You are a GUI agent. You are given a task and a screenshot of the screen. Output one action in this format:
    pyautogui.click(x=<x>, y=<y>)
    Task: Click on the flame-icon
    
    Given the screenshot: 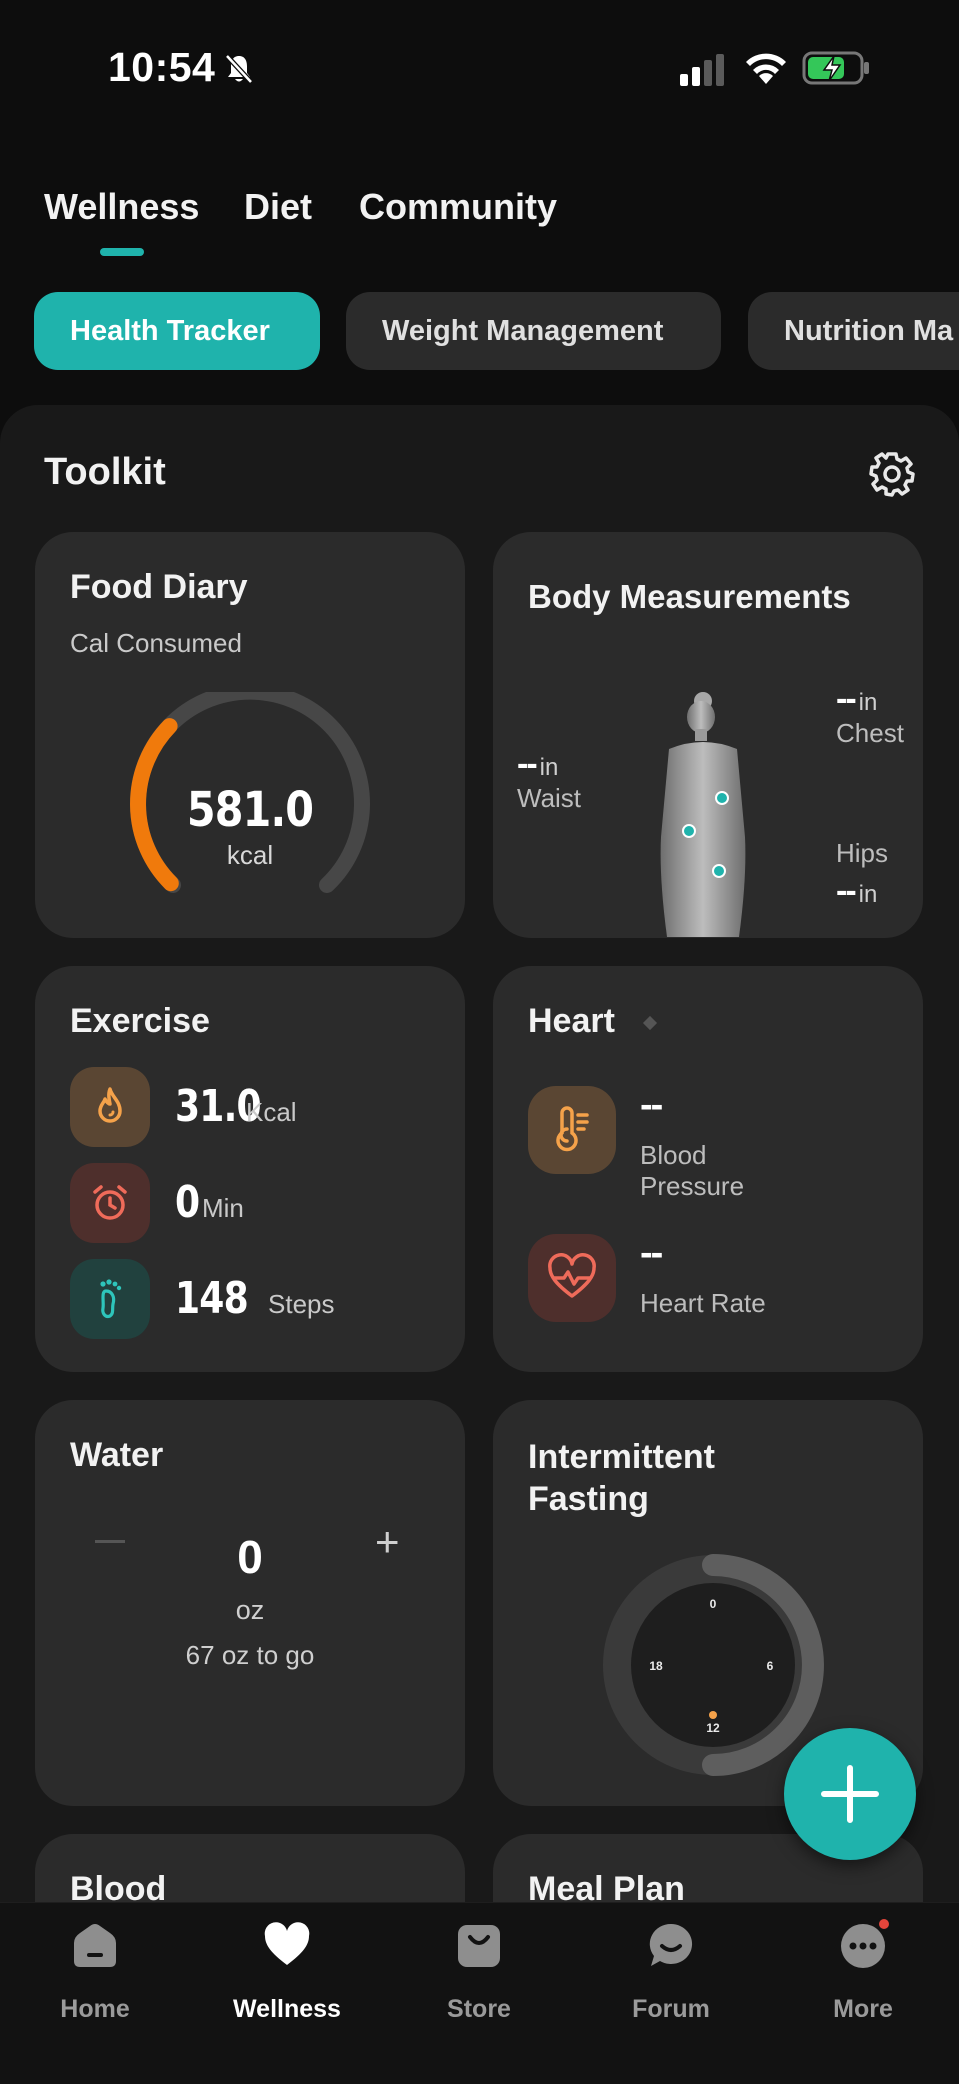 What is the action you would take?
    pyautogui.click(x=110, y=1107)
    